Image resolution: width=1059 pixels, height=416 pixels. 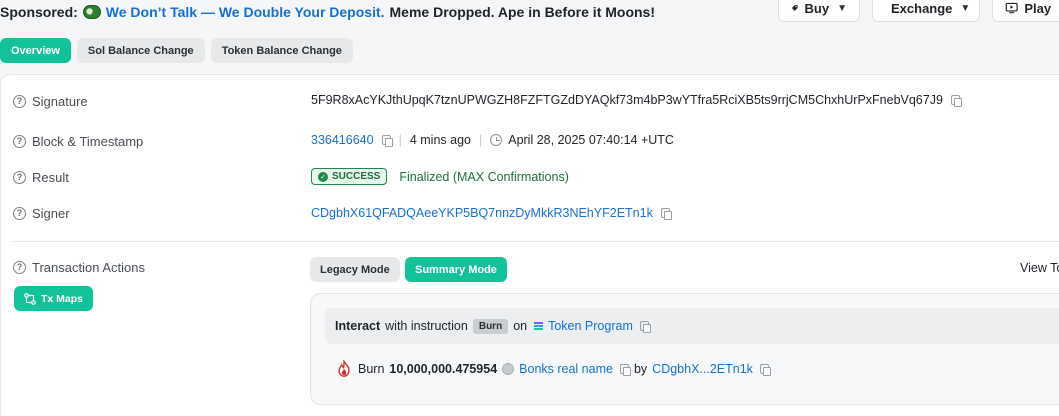 I want to click on program-link: Token Program, so click(x=590, y=326).